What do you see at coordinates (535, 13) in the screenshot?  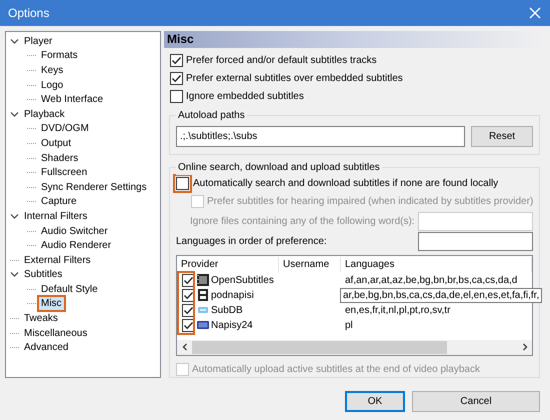 I see `close-icon` at bounding box center [535, 13].